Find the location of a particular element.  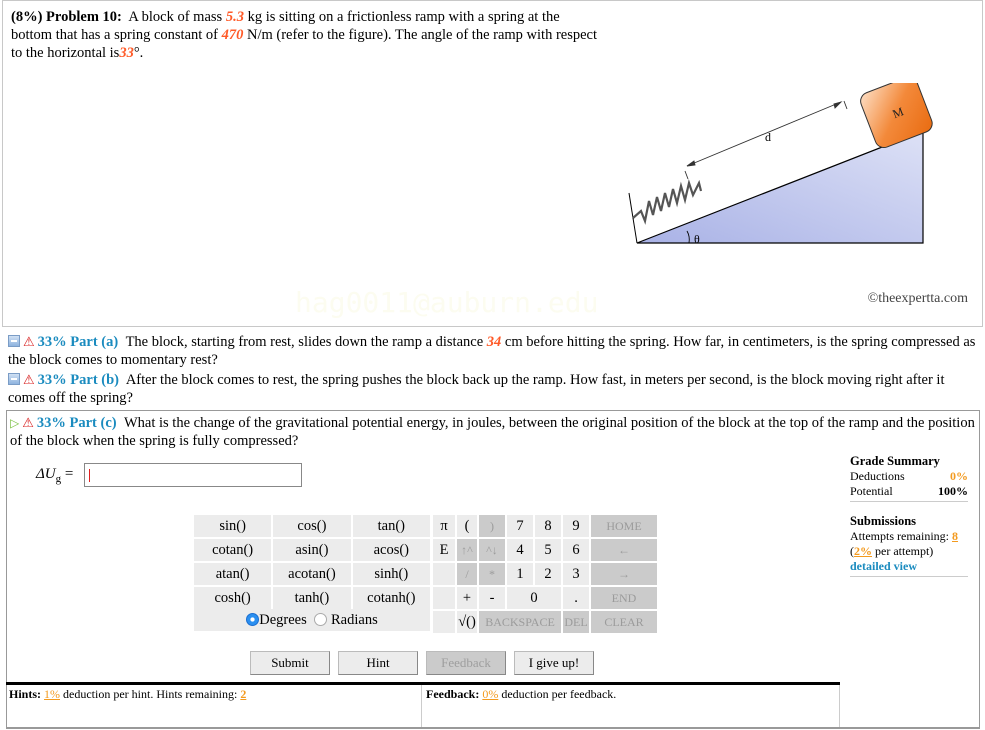

key-5: 5 is located at coordinates (548, 550).